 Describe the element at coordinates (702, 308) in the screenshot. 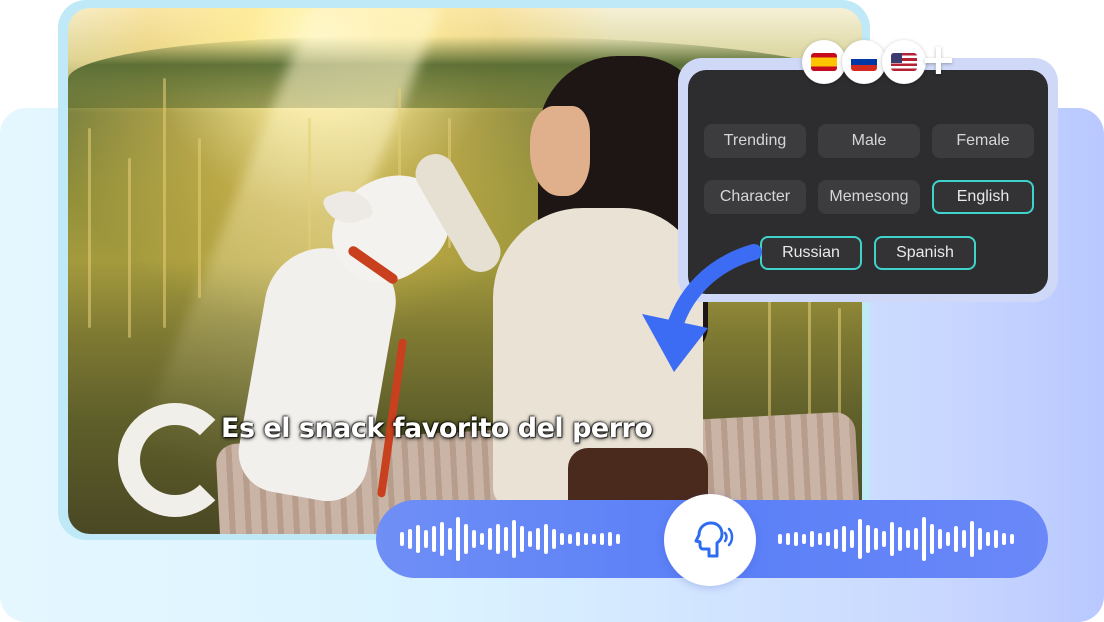

I see `curved-arrow-icon` at that location.